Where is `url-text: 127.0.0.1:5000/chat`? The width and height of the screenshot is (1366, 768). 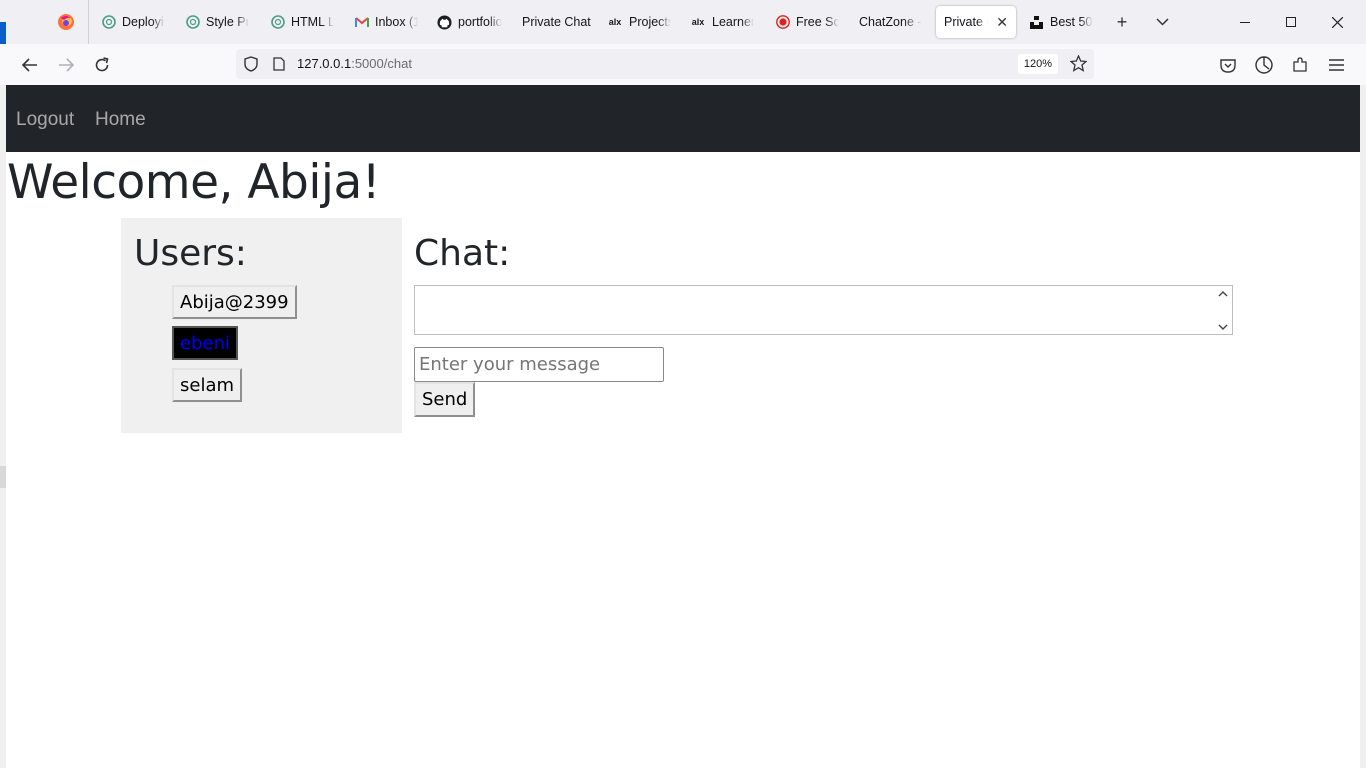 url-text: 127.0.0.1:5000/chat is located at coordinates (354, 63).